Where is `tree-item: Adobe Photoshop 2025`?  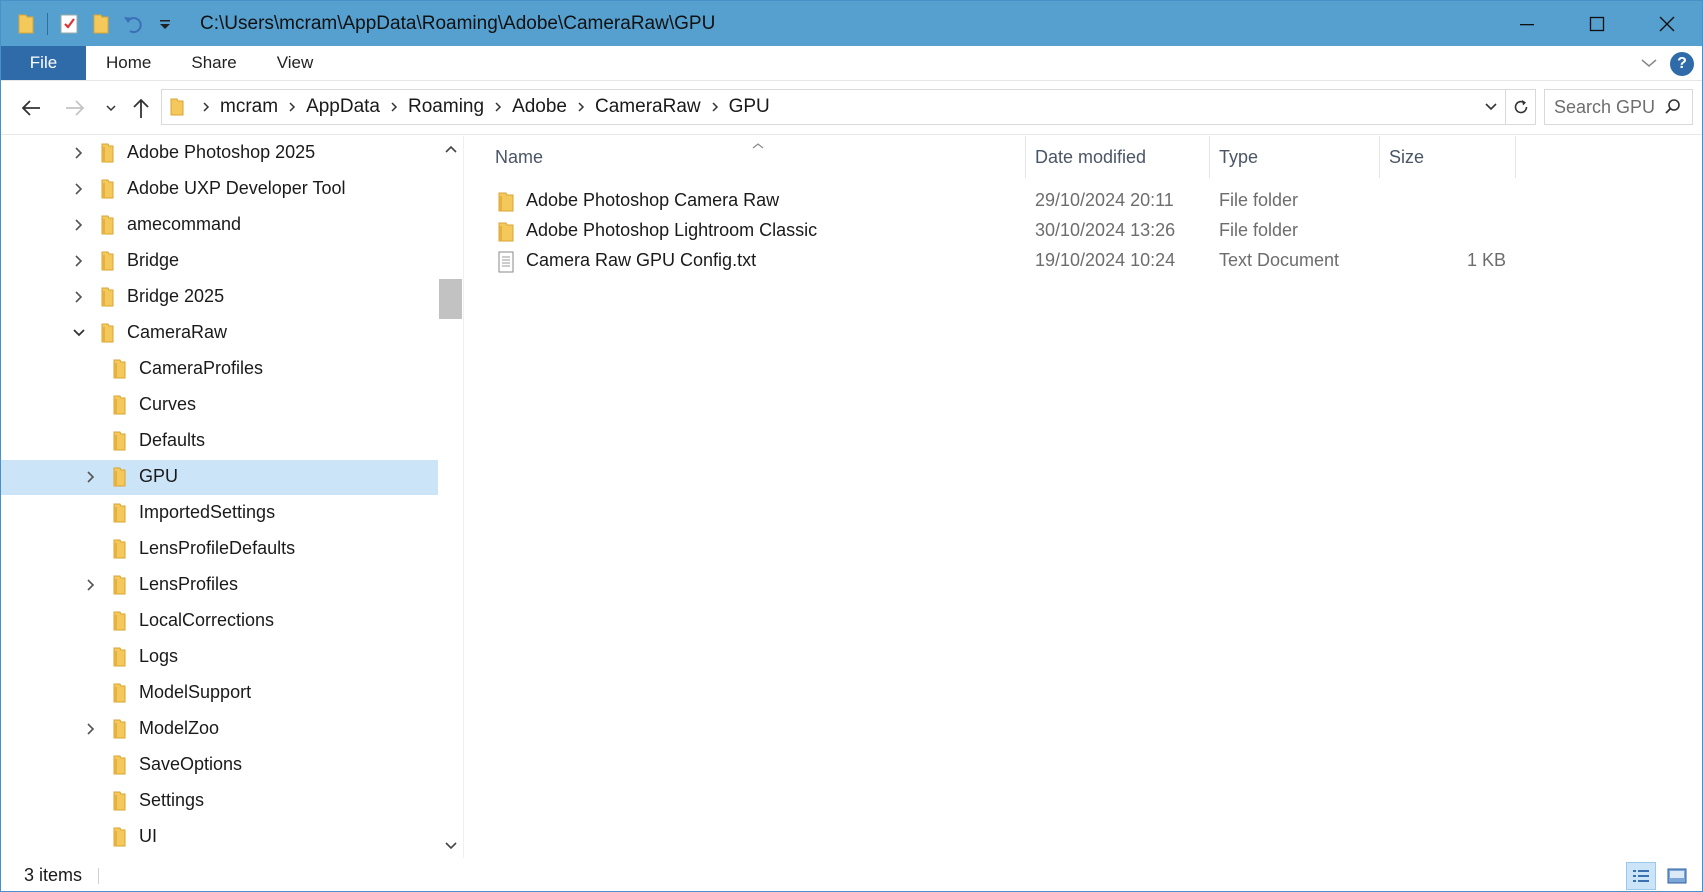 tree-item: Adobe Photoshop 2025 is located at coordinates (219, 153).